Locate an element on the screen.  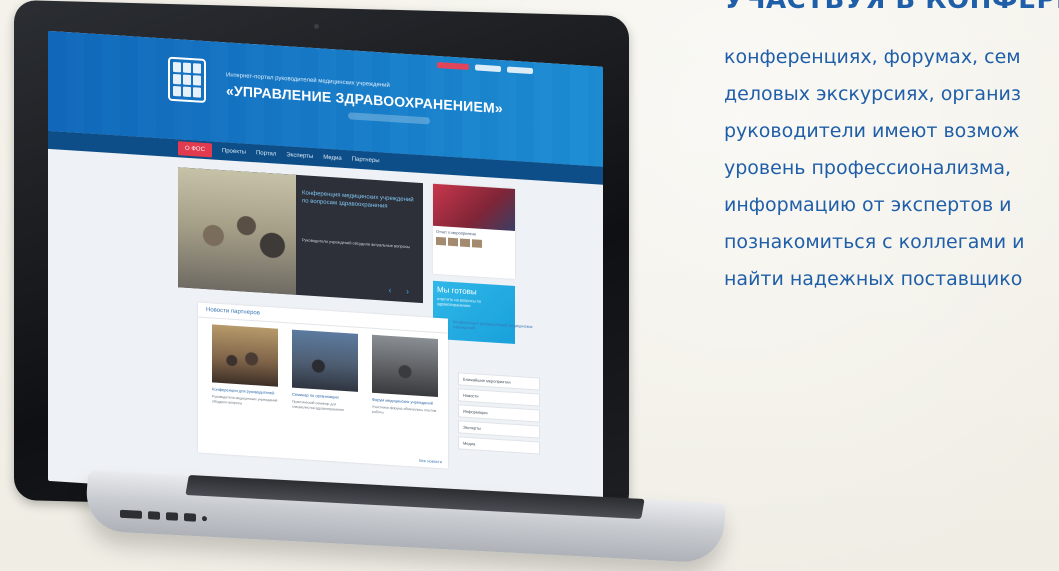
intro-line: конференциях, форумах, сем is located at coordinates (872, 57).